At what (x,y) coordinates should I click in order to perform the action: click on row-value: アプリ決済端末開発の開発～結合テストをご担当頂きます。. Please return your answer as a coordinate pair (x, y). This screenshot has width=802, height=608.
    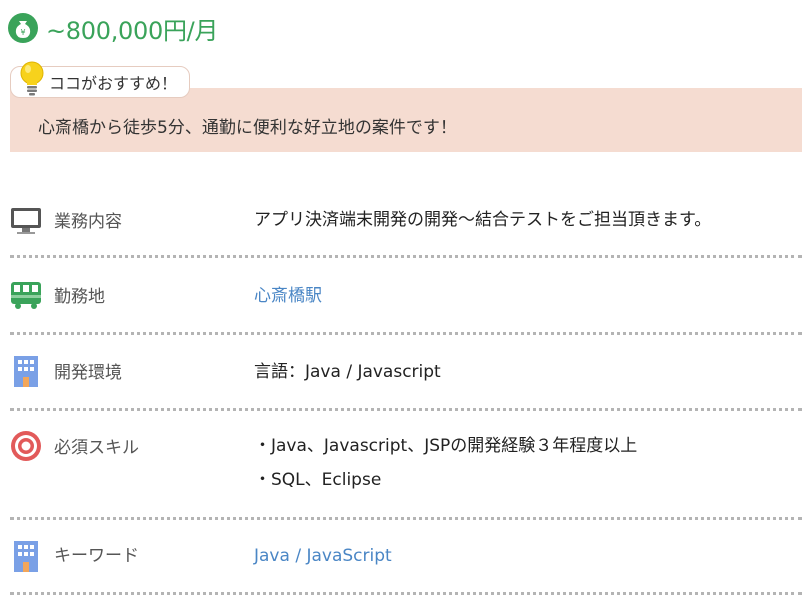
    Looking at the image, I should click on (482, 220).